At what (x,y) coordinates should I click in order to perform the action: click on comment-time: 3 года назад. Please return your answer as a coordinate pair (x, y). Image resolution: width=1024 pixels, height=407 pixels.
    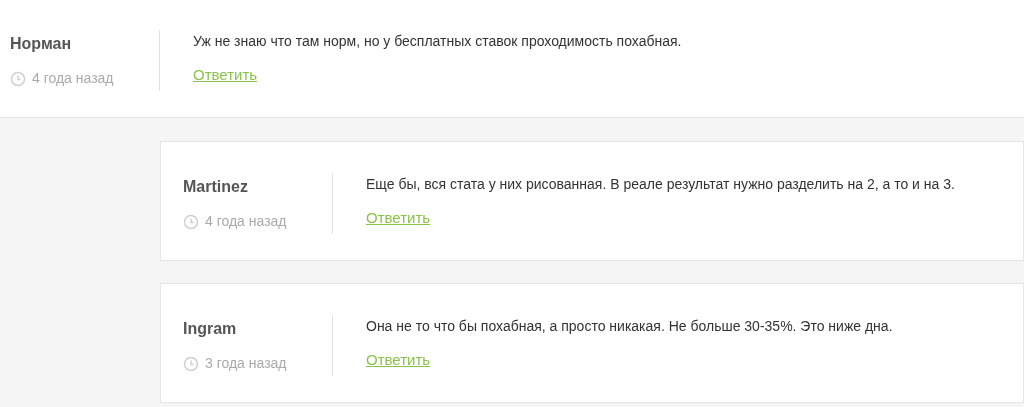
    Looking at the image, I should click on (246, 363).